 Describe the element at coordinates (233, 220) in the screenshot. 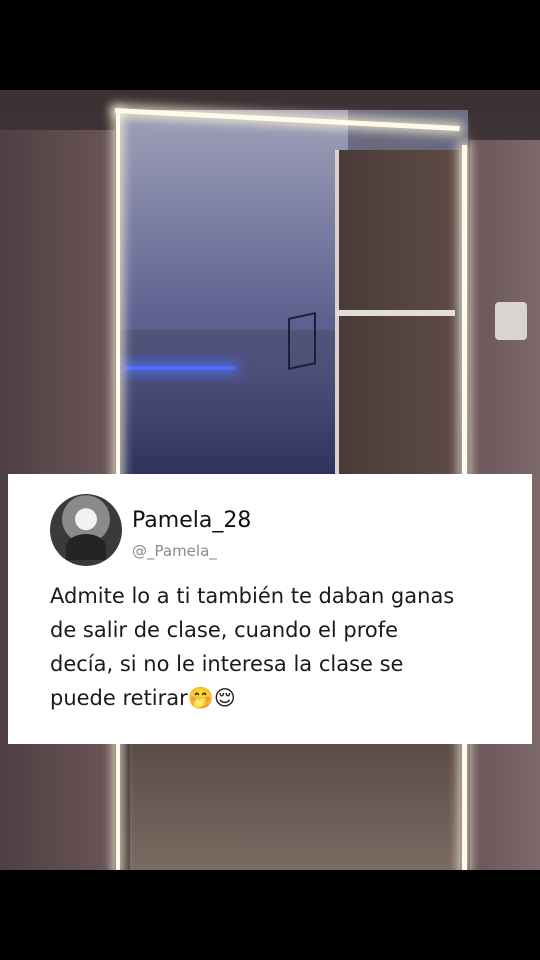

I see `reflected-ceiling` at that location.